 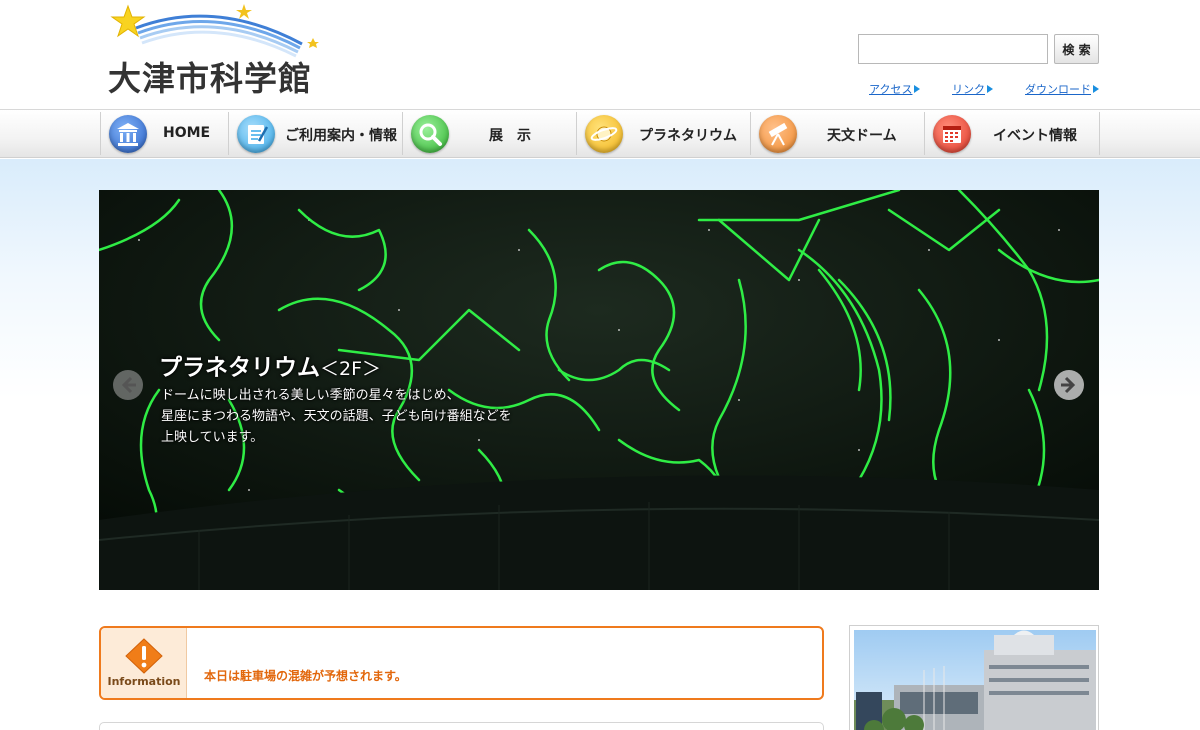 What do you see at coordinates (187, 133) in the screenshot?
I see `nav-label-home: HOME` at bounding box center [187, 133].